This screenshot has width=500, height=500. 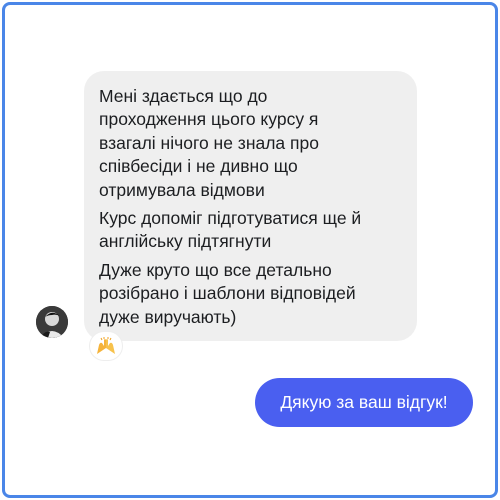 I want to click on message-reaction, so click(x=106, y=346).